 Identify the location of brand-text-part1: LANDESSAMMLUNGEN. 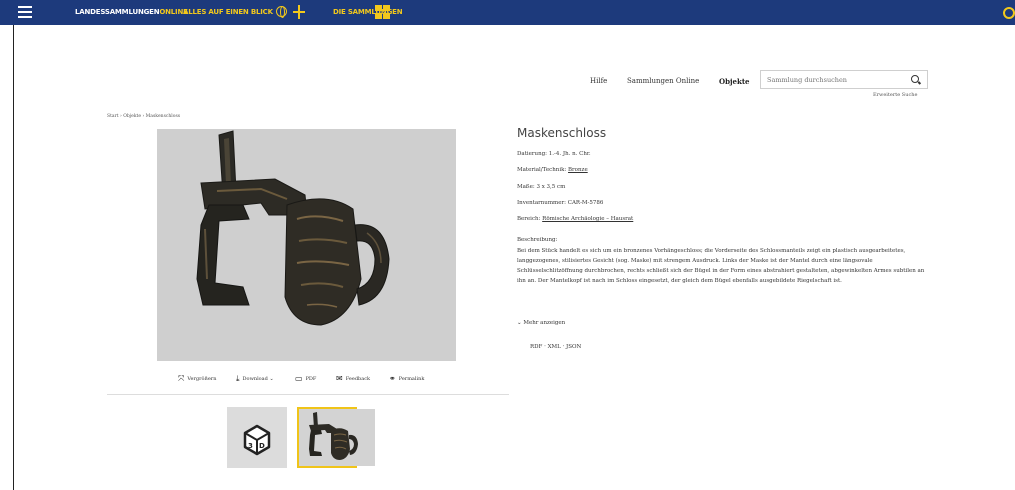
(117, 12).